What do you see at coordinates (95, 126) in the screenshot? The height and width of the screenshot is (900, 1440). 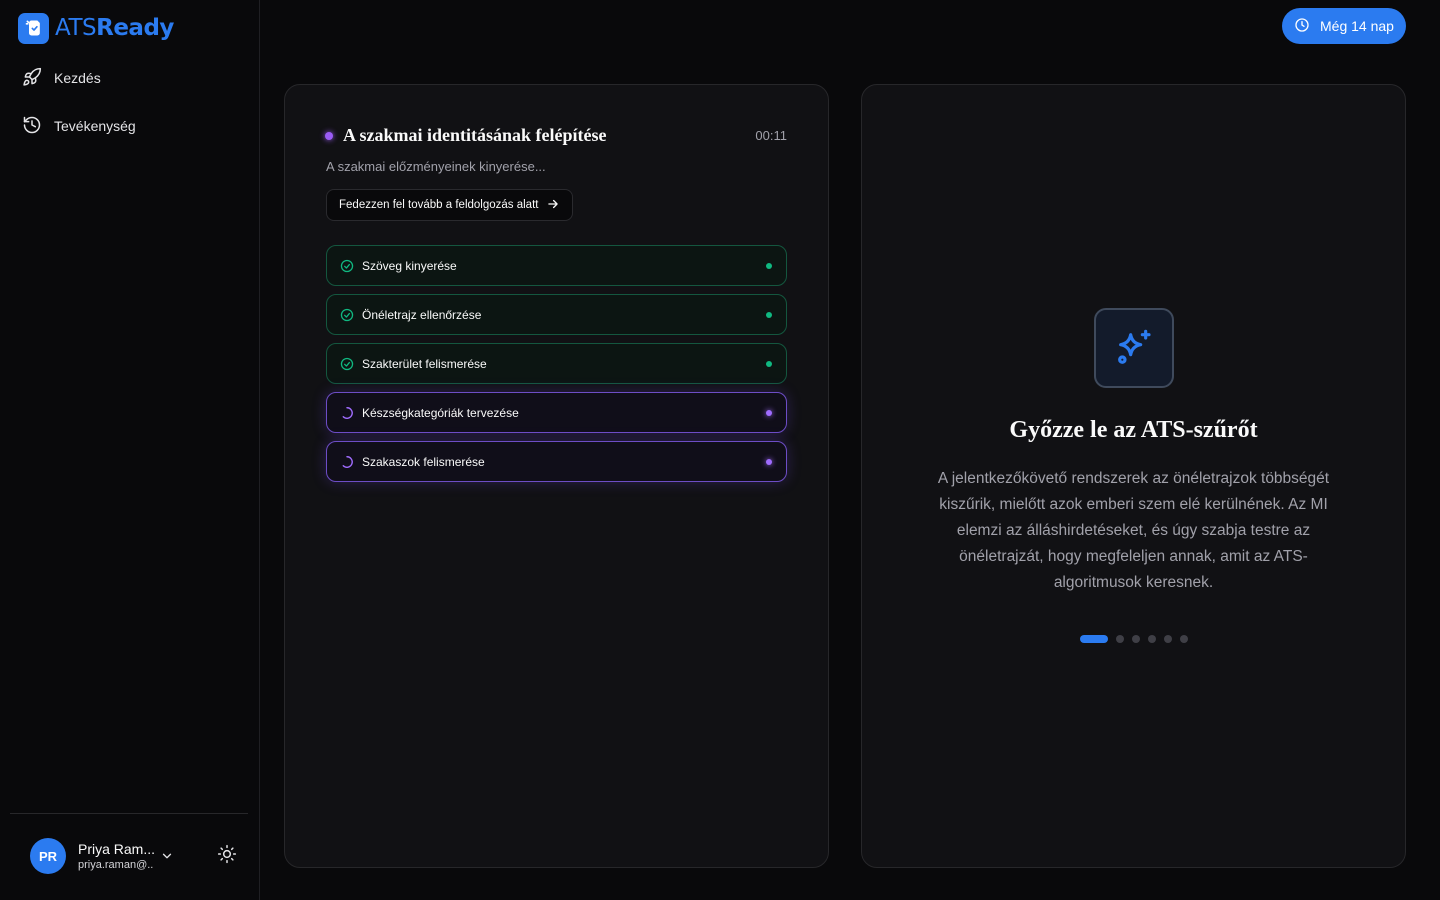 I see `sidebar-item-label: Tevékenység` at bounding box center [95, 126].